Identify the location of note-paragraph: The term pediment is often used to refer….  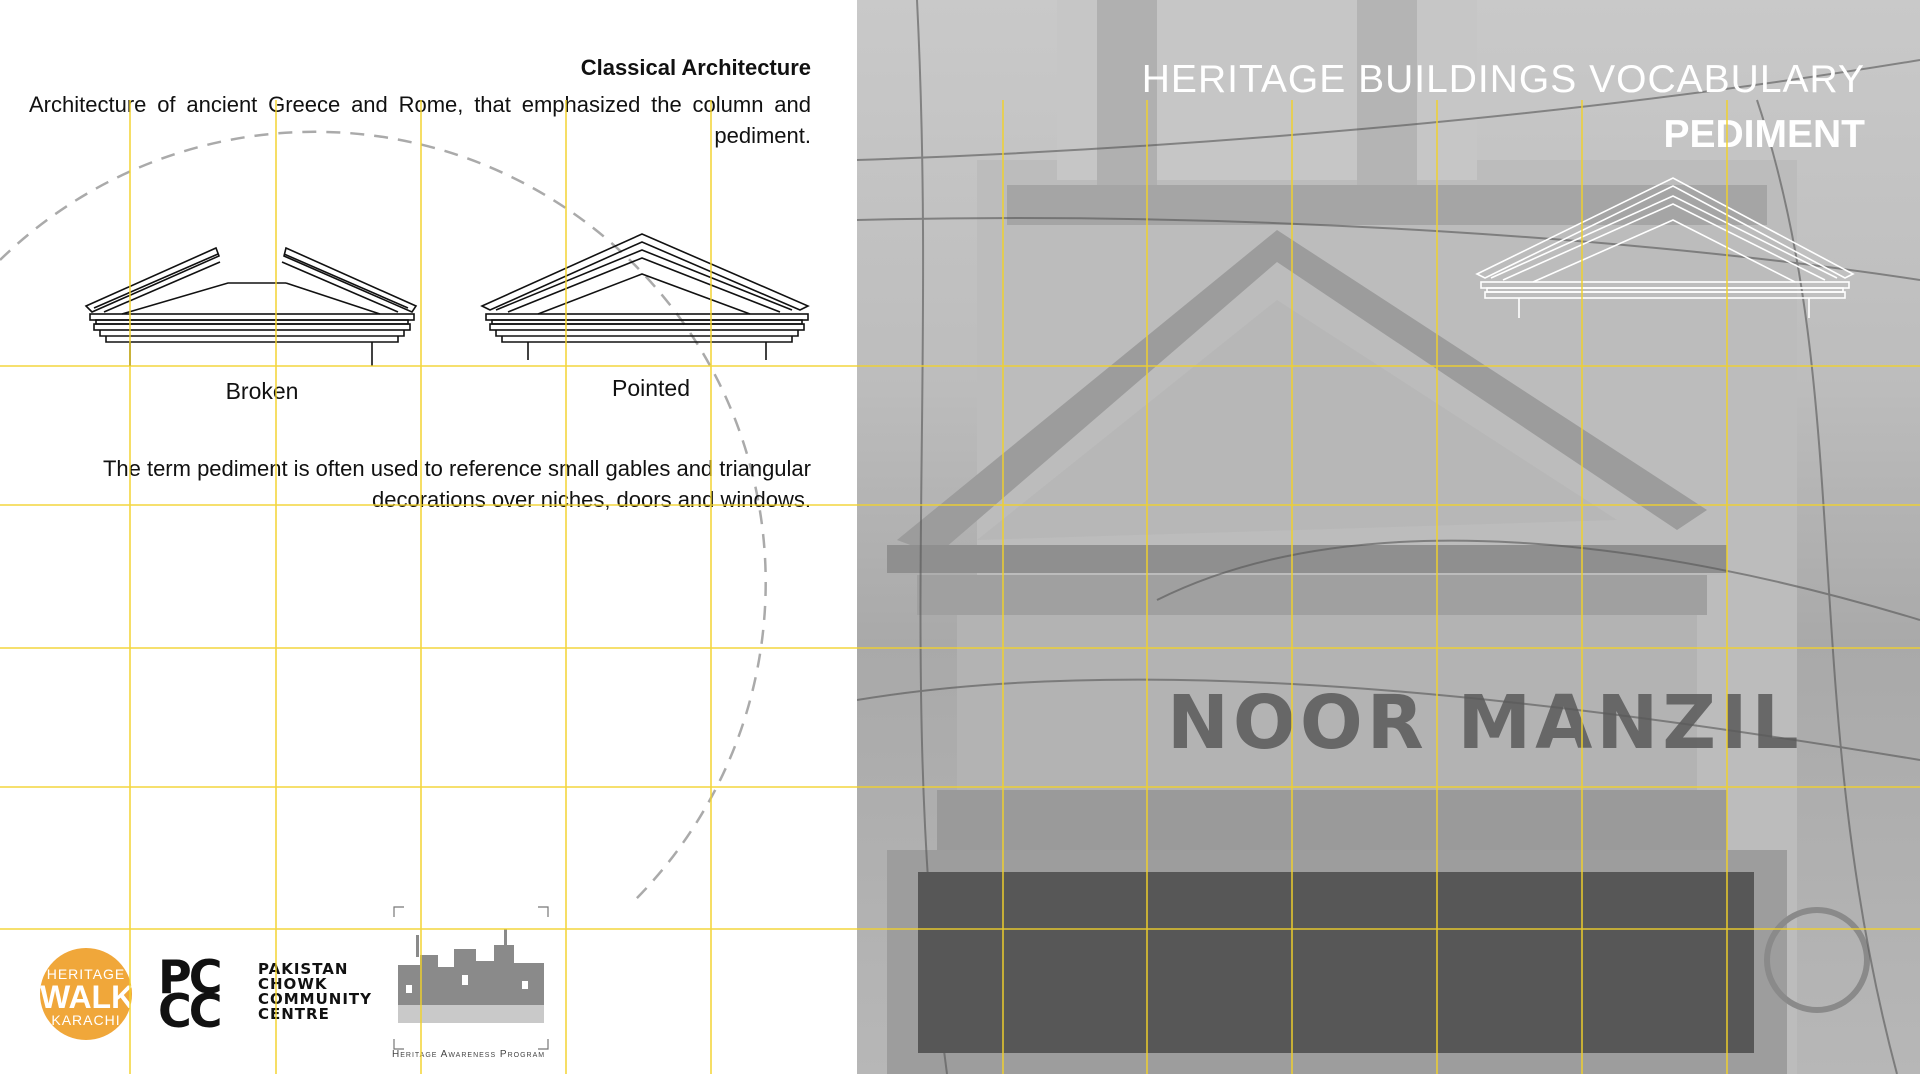
(456, 484).